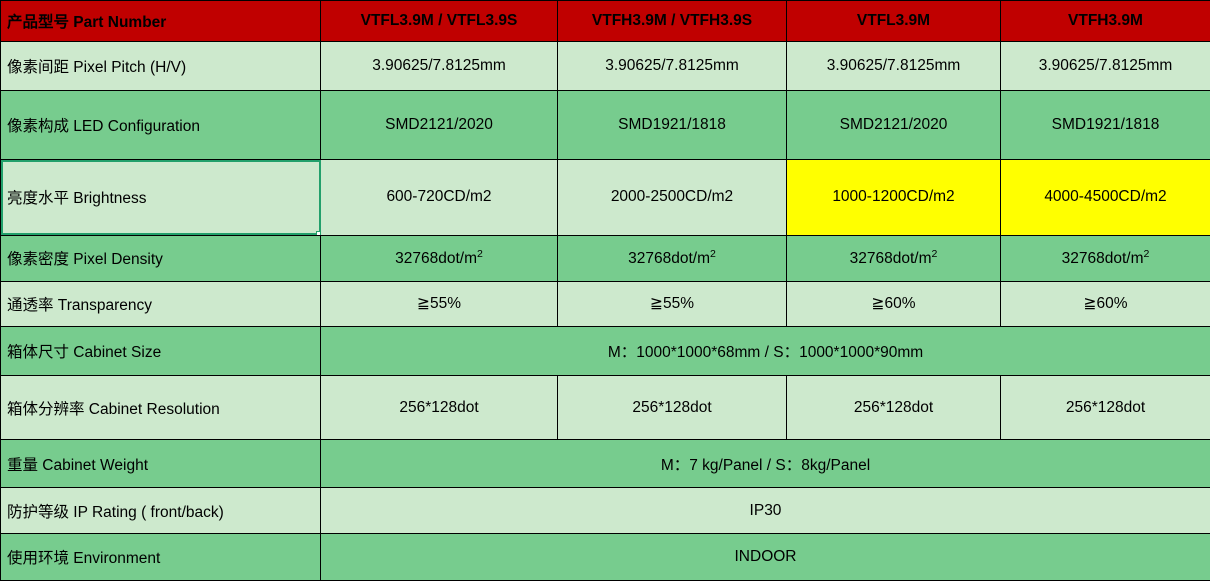 The width and height of the screenshot is (1210, 581). Describe the element at coordinates (160, 125) in the screenshot. I see `row-label-led-configuration: 像素构成 LED Configuration` at that location.